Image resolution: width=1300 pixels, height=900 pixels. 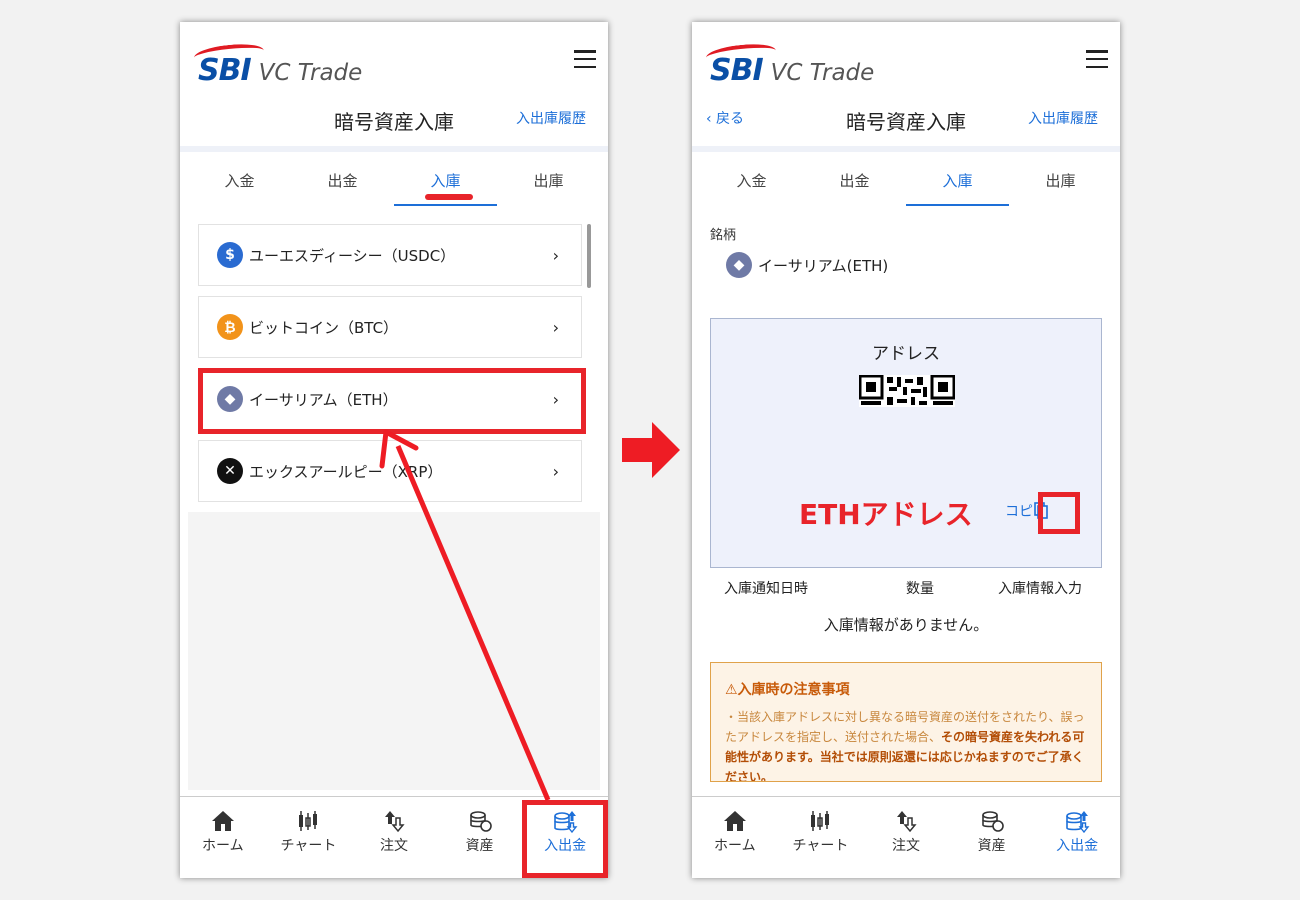 I want to click on coin-label: エックスアールピー（XRP）, so click(x=346, y=471).